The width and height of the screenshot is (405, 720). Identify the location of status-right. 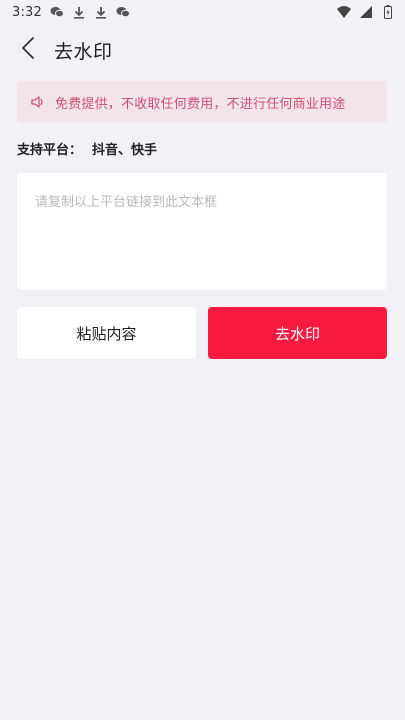
(366, 12).